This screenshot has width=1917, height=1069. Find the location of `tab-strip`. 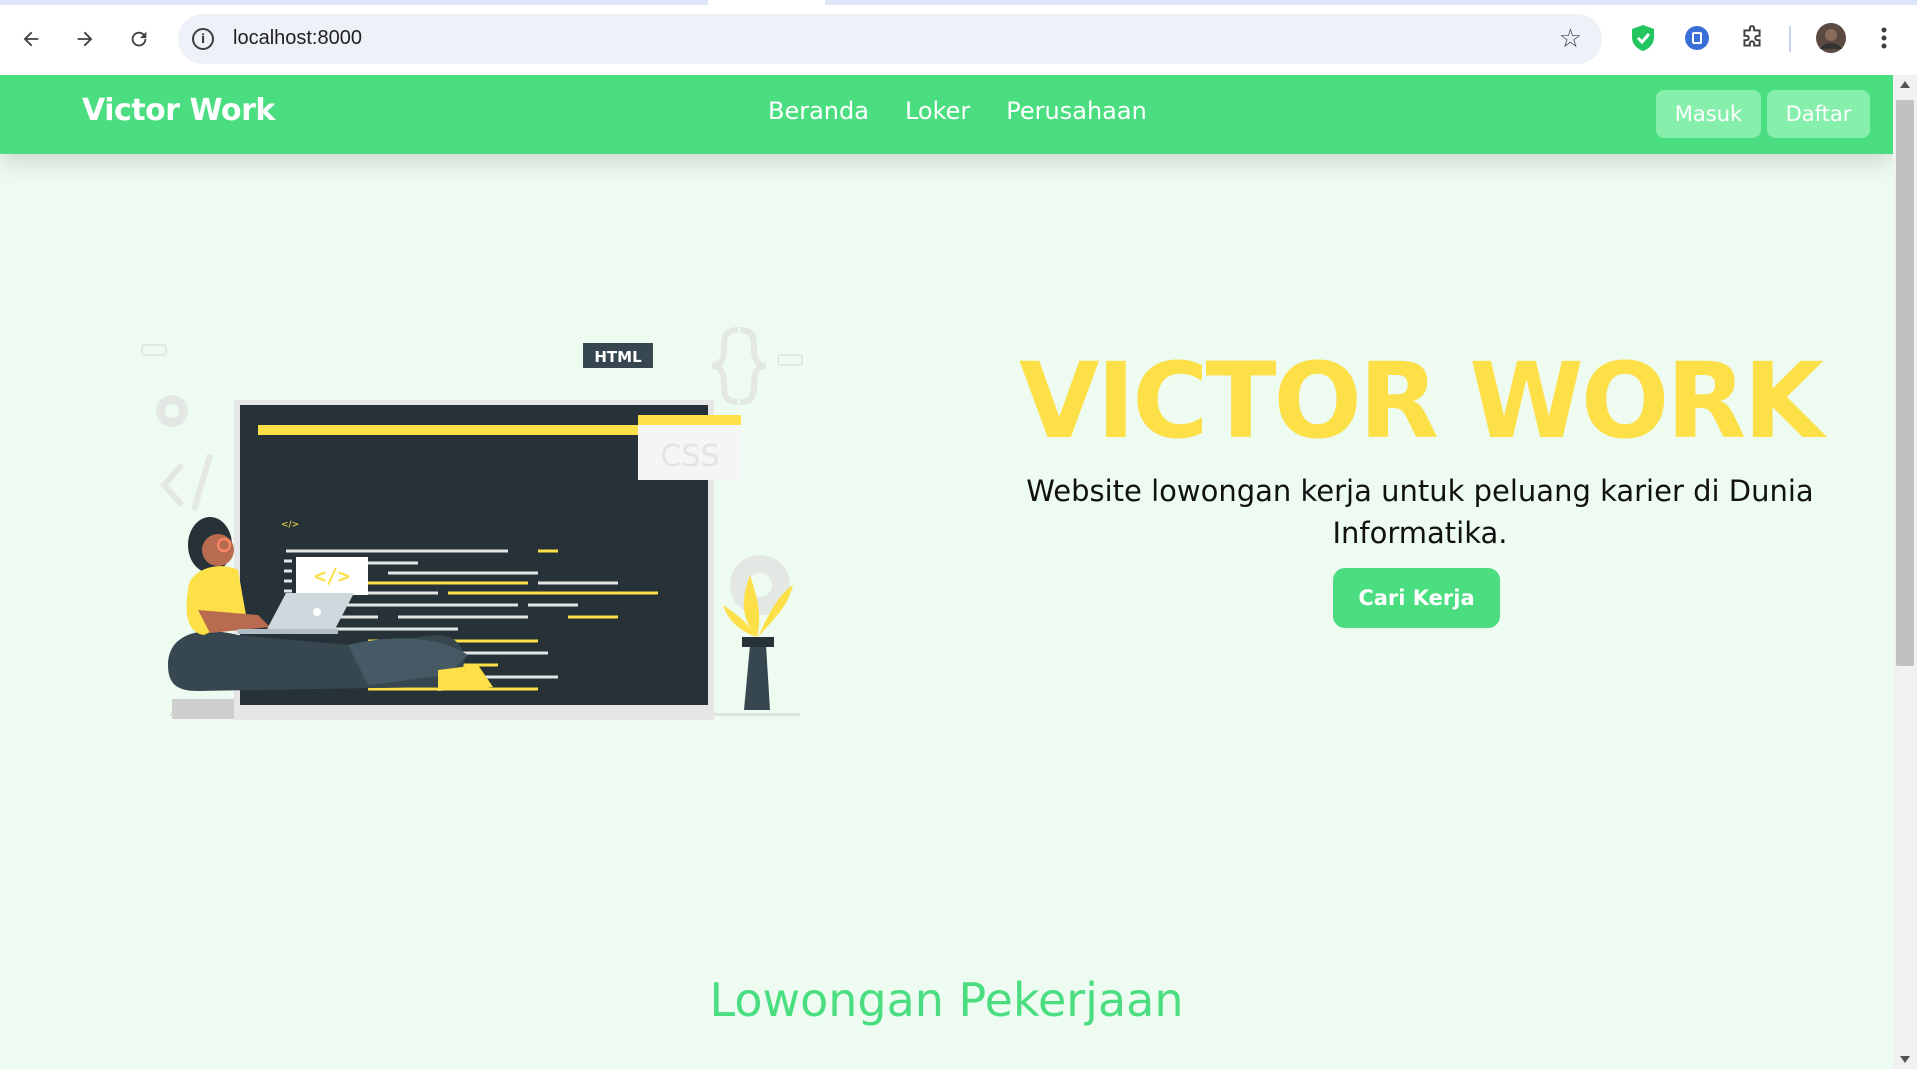

tab-strip is located at coordinates (958, 2).